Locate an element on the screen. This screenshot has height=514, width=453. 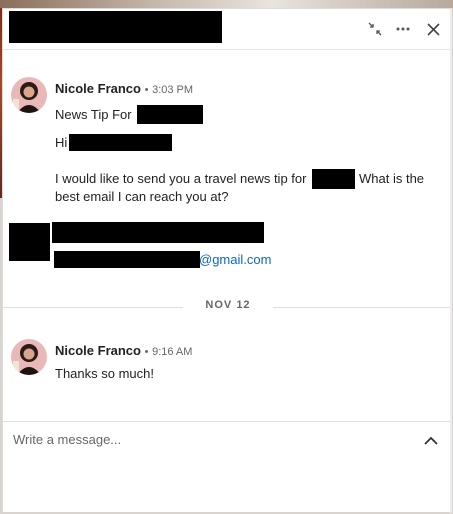
background-strip is located at coordinates (226, 4).